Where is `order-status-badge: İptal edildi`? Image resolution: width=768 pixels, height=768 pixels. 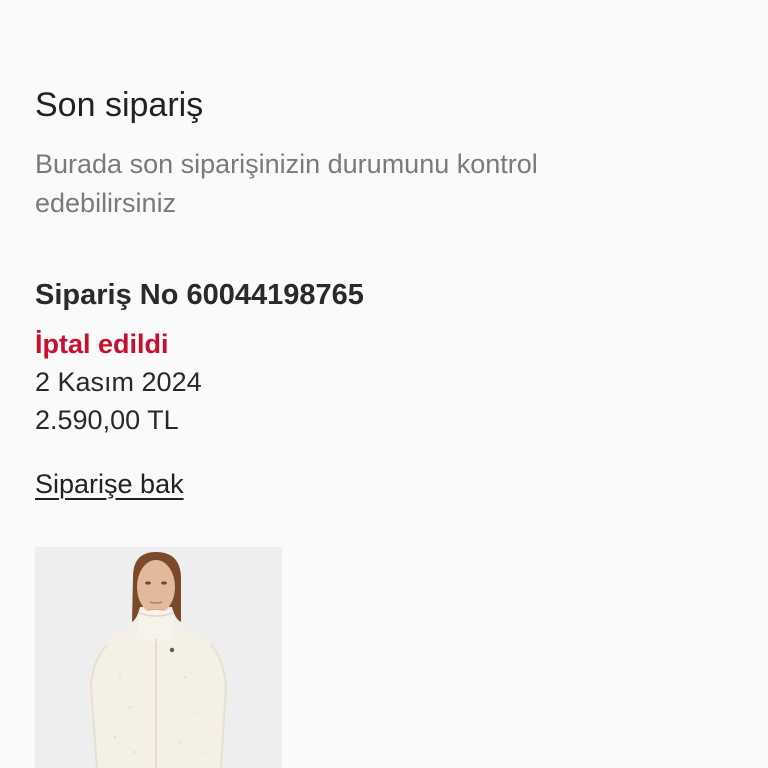 order-status-badge: İptal edildi is located at coordinates (102, 344).